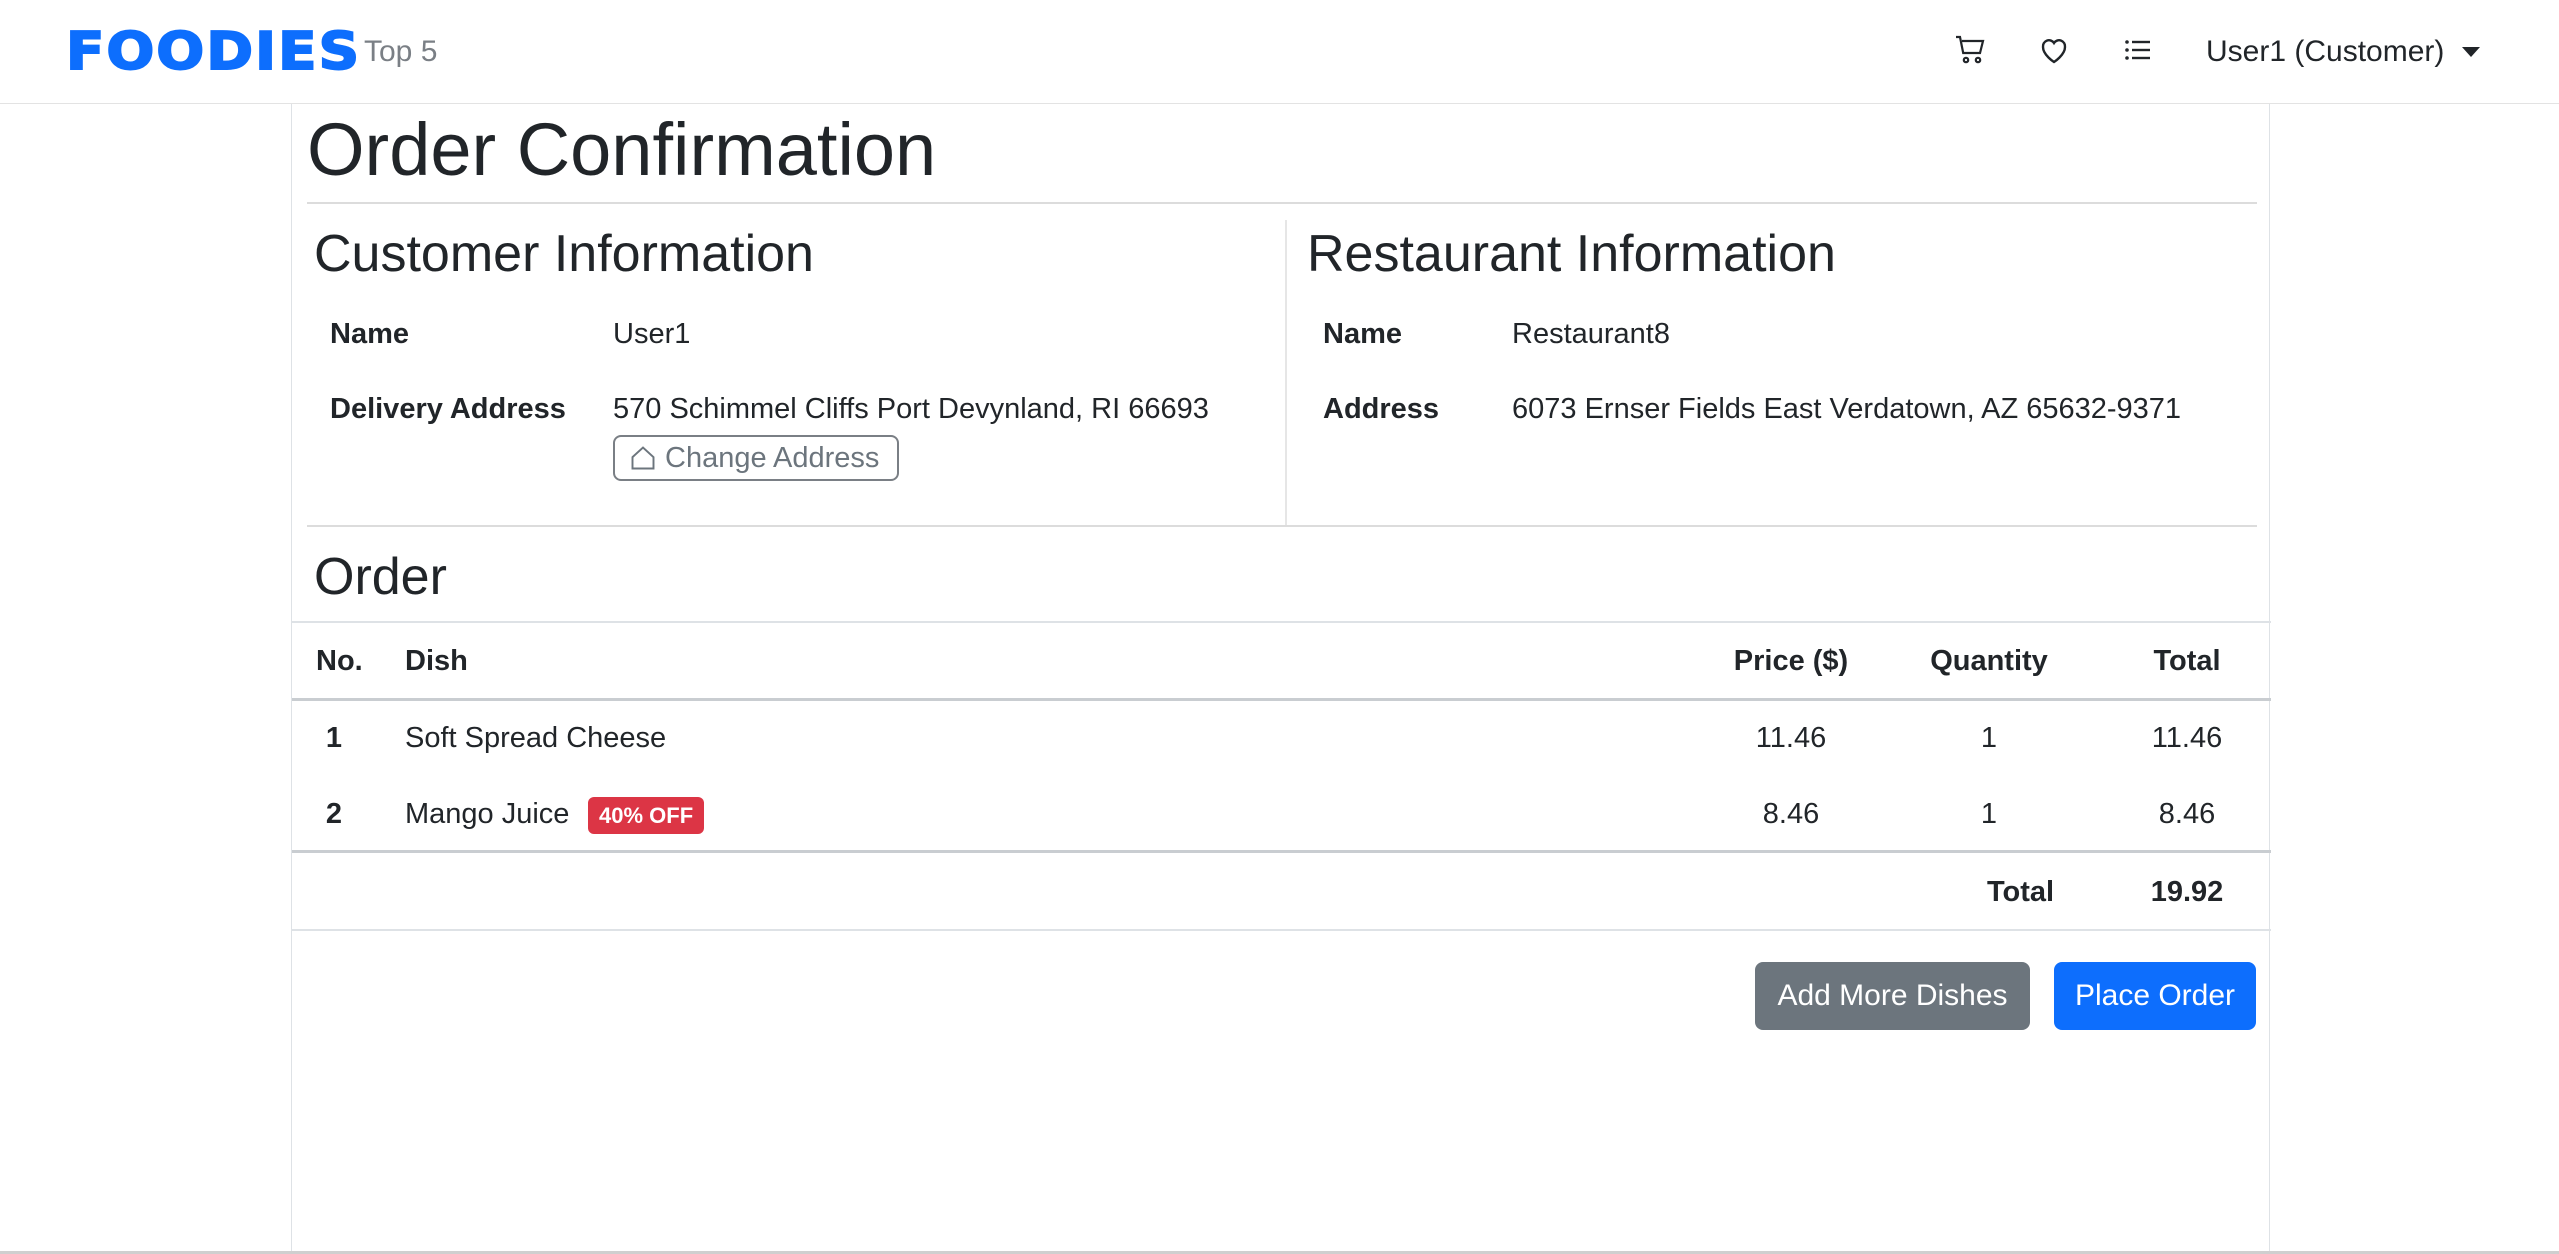 The image size is (2559, 1254). I want to click on cart-icon, so click(1970, 50).